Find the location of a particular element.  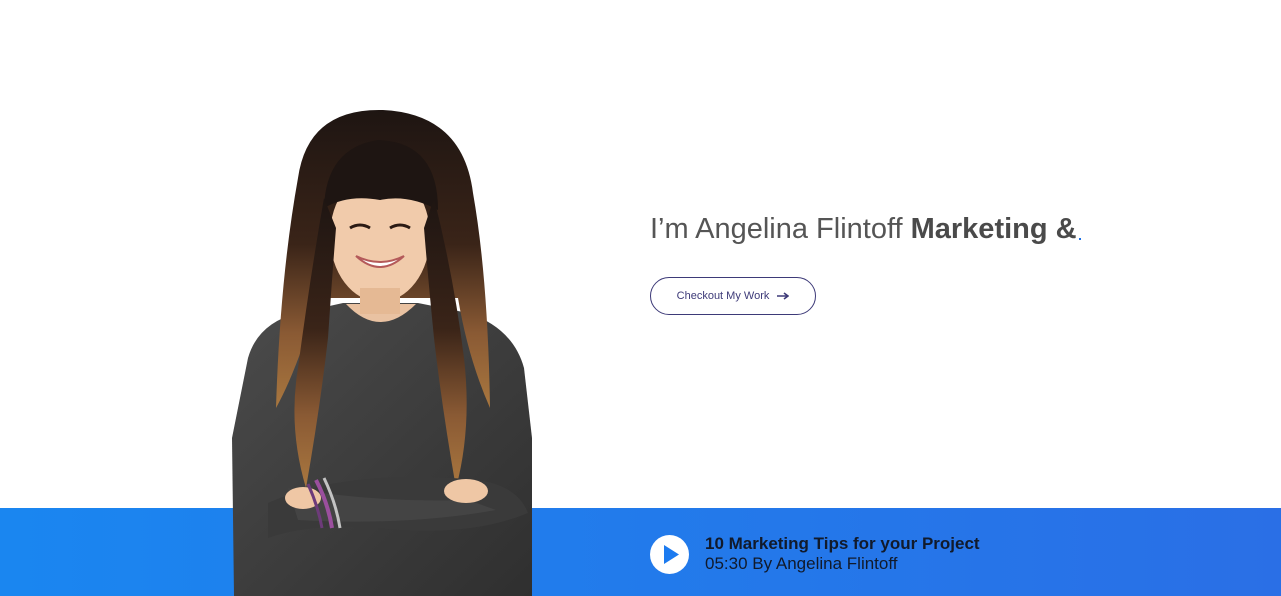

cta-label: Checkout My Work is located at coordinates (723, 296).